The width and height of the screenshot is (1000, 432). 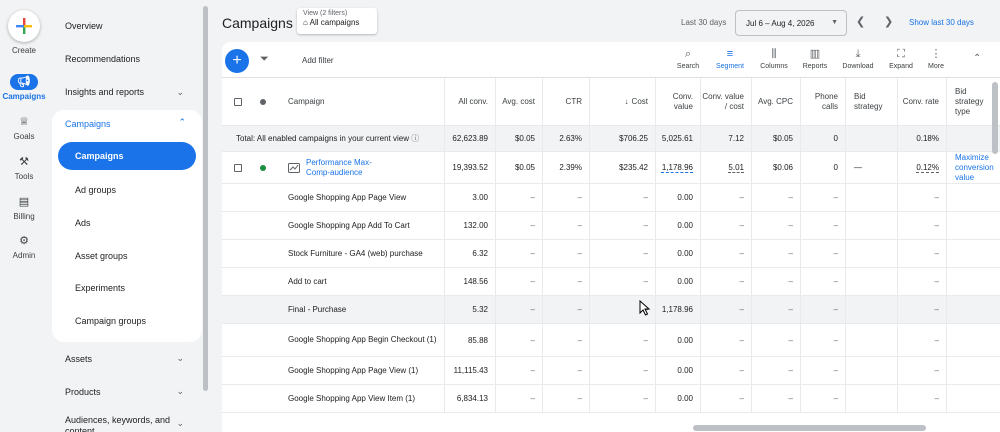 What do you see at coordinates (921, 167) in the screenshot?
I see `cell-conv-rate: 0.12%` at bounding box center [921, 167].